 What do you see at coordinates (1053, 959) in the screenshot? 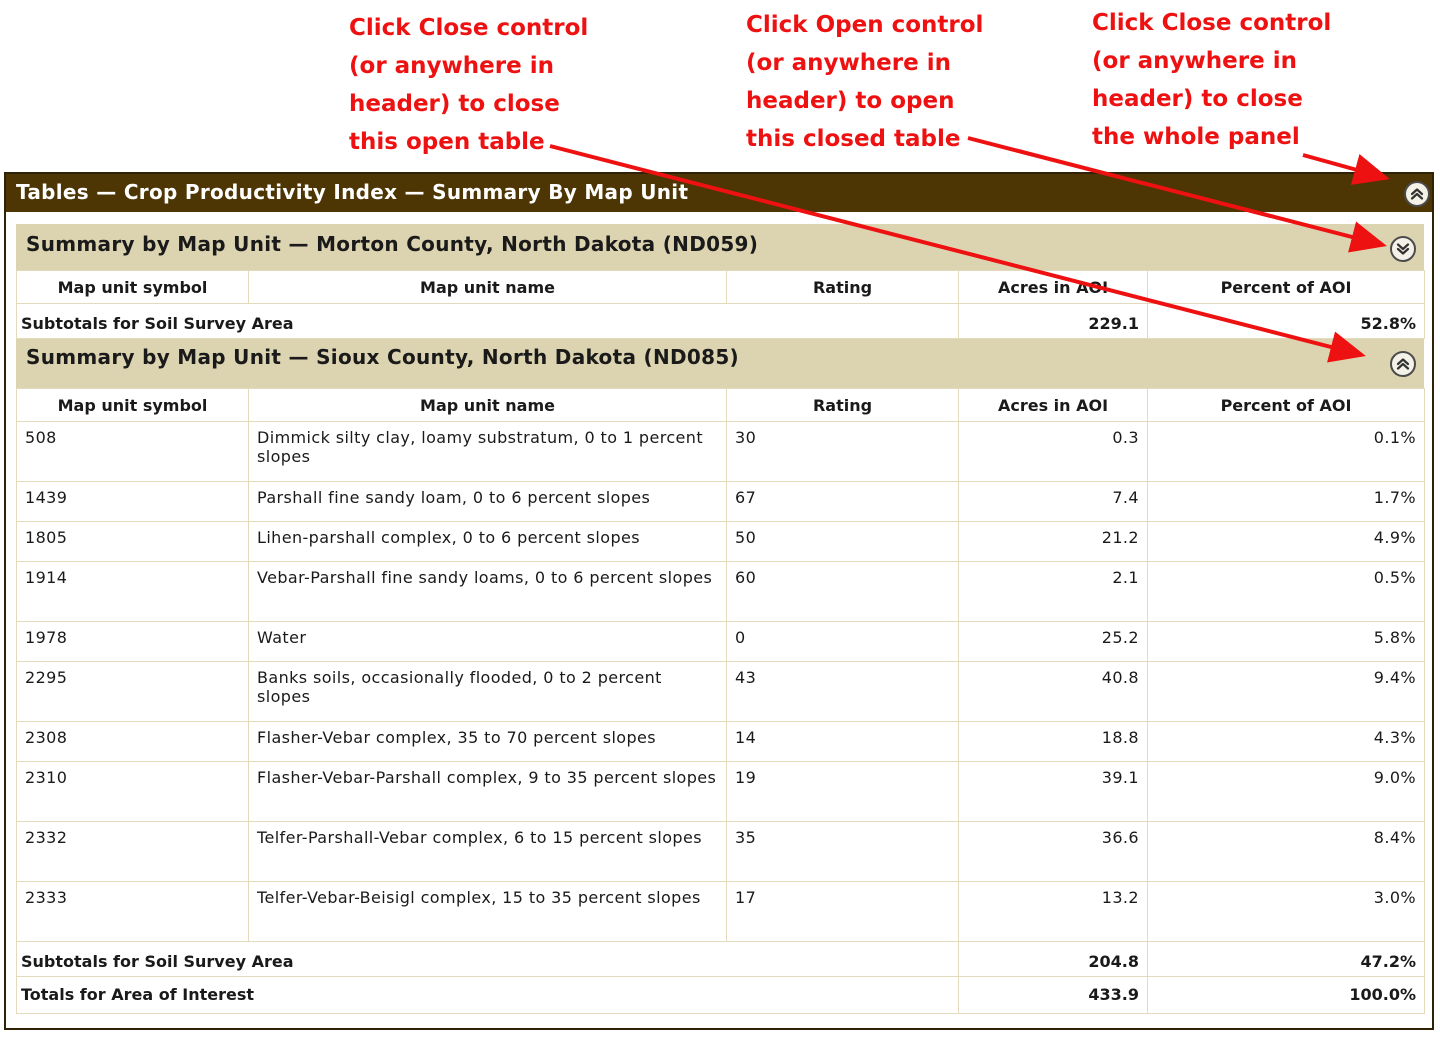
I see `subtotal-acres: 204.8` at bounding box center [1053, 959].